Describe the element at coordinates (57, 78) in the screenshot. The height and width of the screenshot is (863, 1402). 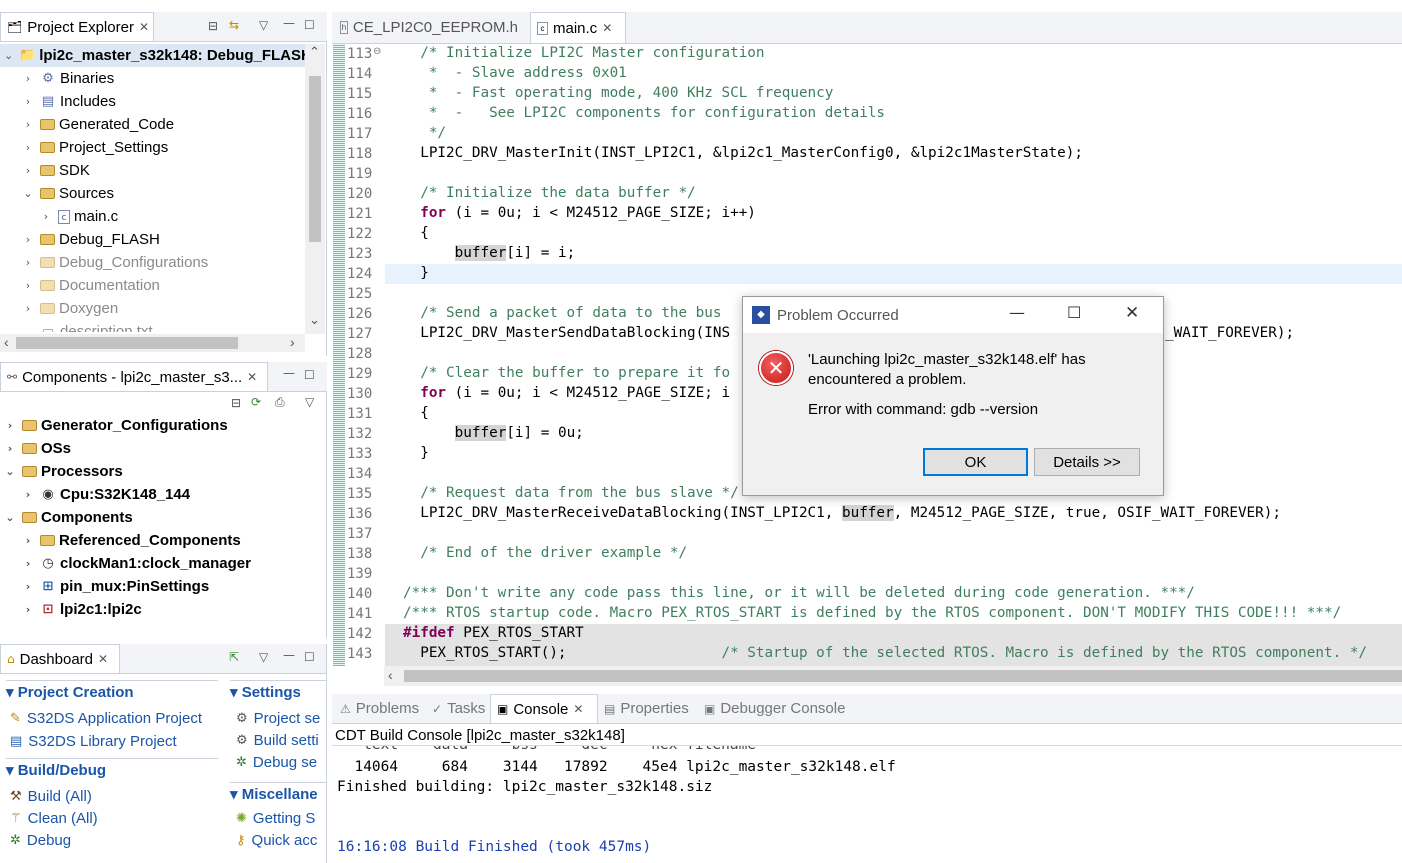
I see `tree-item-binaries: › ⚙ Binaries` at that location.